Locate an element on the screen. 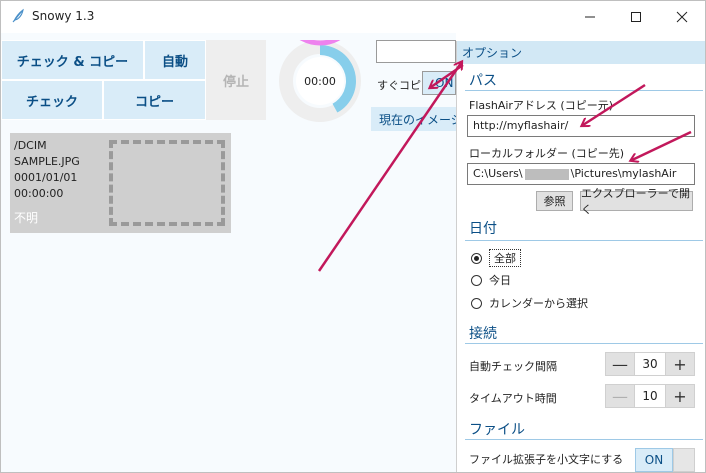 The width and height of the screenshot is (706, 473). lowercase-extension-toggle: ON is located at coordinates (665, 460).